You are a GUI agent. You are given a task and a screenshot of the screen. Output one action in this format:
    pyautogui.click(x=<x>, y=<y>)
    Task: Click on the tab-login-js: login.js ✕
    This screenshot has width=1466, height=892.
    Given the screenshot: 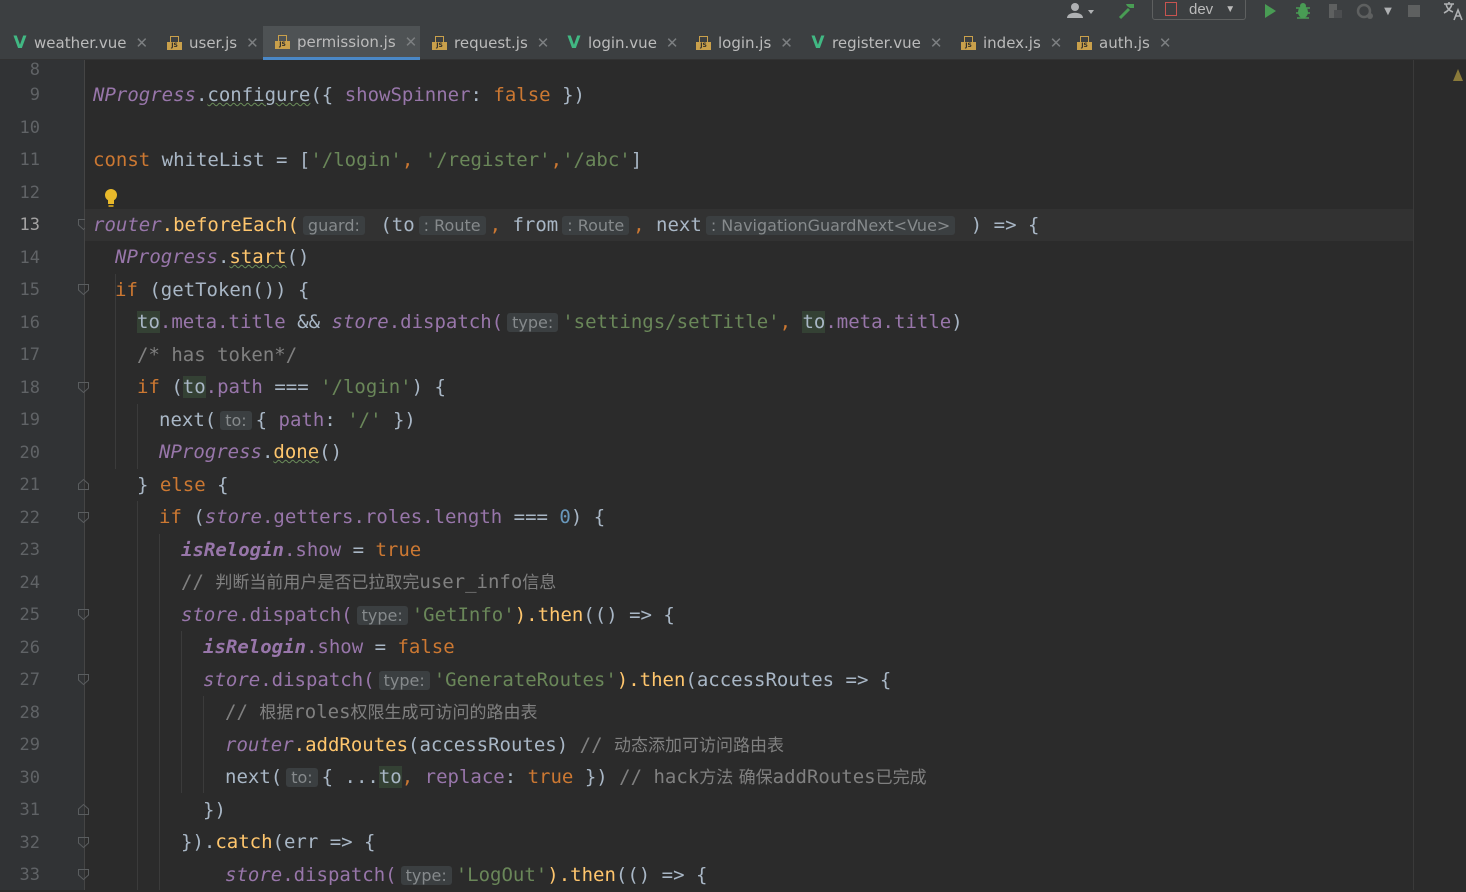 What is the action you would take?
    pyautogui.click(x=741, y=43)
    